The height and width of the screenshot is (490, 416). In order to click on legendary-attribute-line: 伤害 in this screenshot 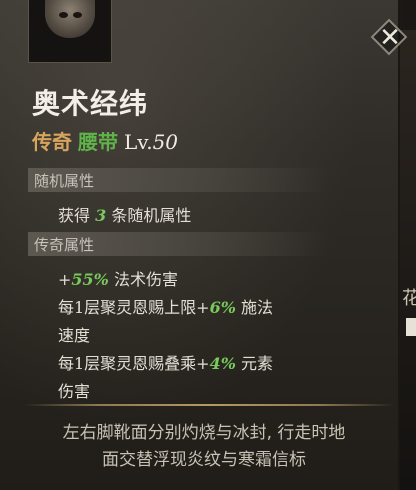, I will do `click(74, 390)`.